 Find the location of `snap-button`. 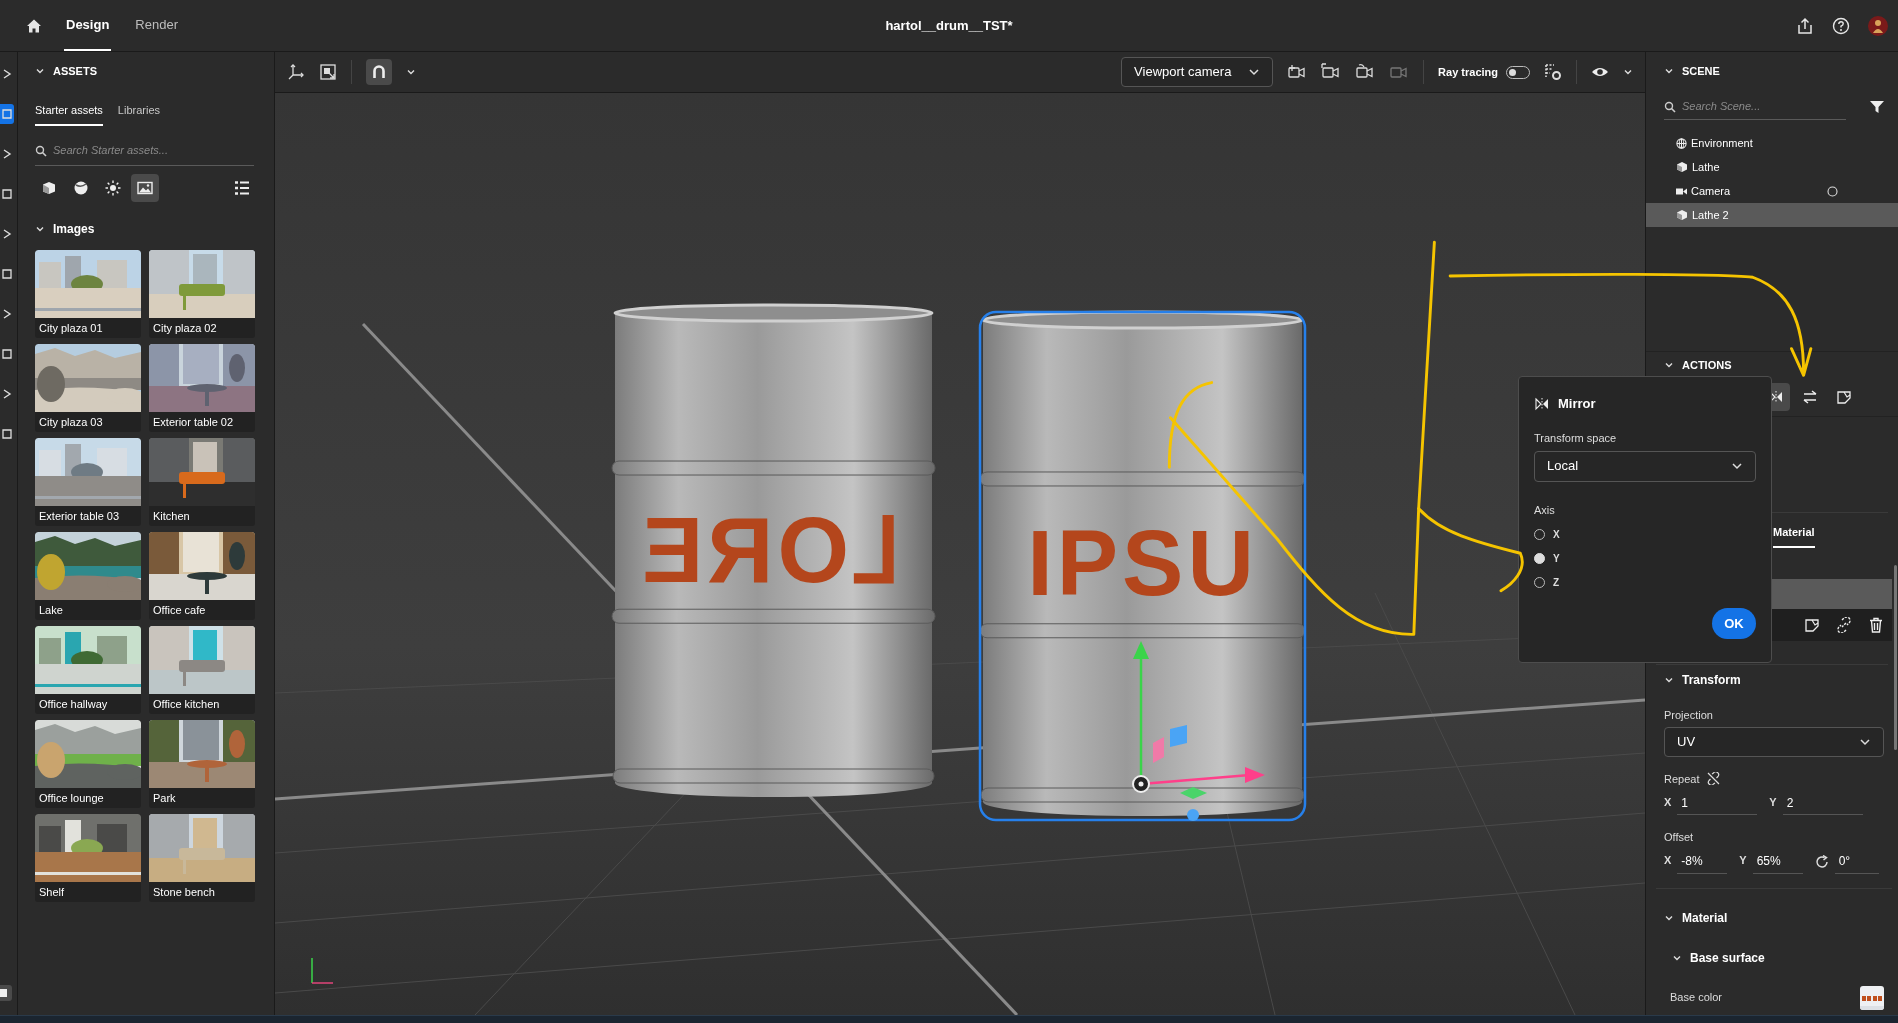

snap-button is located at coordinates (379, 72).